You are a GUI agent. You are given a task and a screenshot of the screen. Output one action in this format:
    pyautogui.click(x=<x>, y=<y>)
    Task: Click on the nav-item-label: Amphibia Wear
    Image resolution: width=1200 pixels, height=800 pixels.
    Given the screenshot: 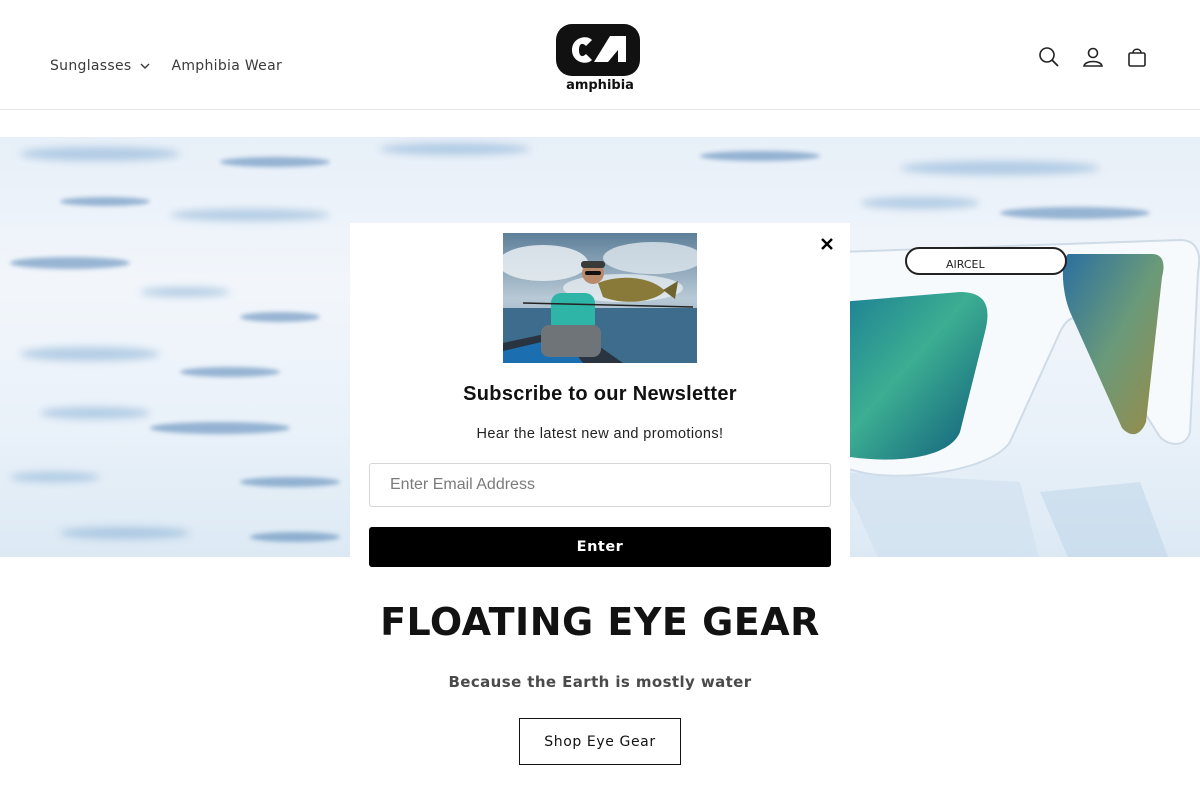 What is the action you would take?
    pyautogui.click(x=227, y=66)
    